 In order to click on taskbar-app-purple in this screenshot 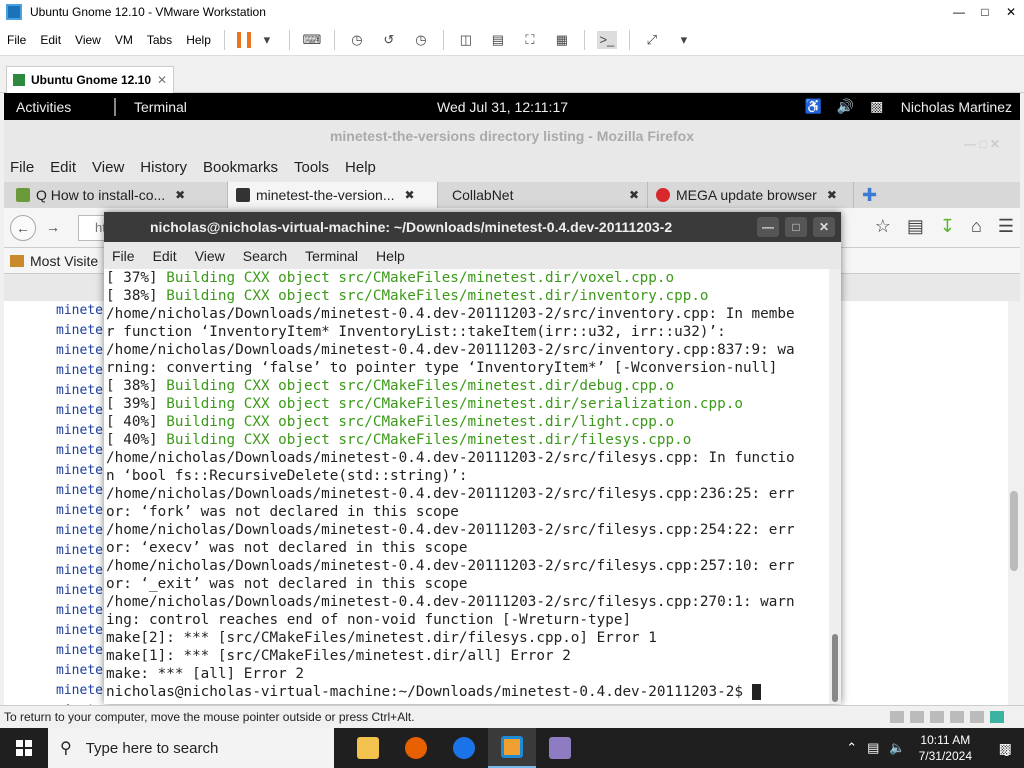, I will do `click(560, 748)`.